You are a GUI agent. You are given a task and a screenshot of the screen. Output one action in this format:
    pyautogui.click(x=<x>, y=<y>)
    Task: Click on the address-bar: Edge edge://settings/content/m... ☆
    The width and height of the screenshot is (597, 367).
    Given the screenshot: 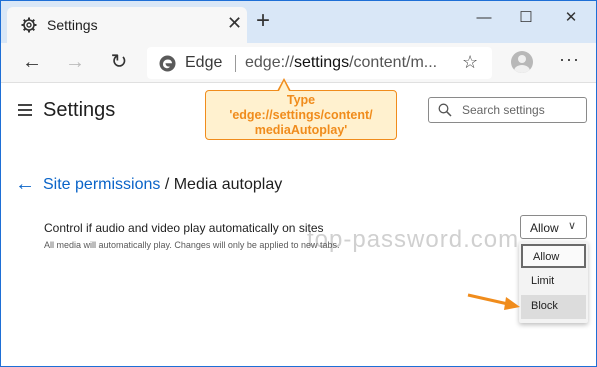 What is the action you would take?
    pyautogui.click(x=319, y=63)
    